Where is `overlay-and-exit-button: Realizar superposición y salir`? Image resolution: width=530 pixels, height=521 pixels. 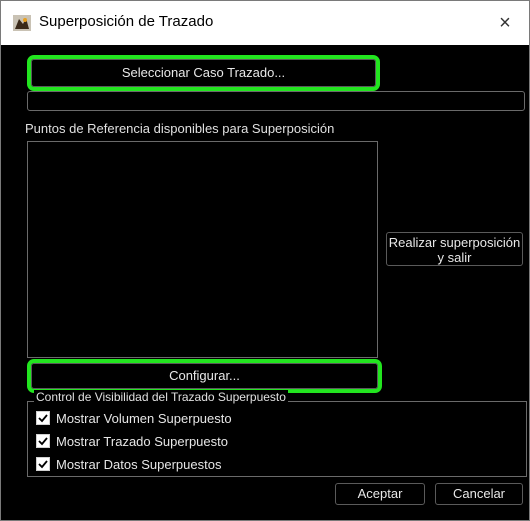
overlay-and-exit-button: Realizar superposición y salir is located at coordinates (454, 249).